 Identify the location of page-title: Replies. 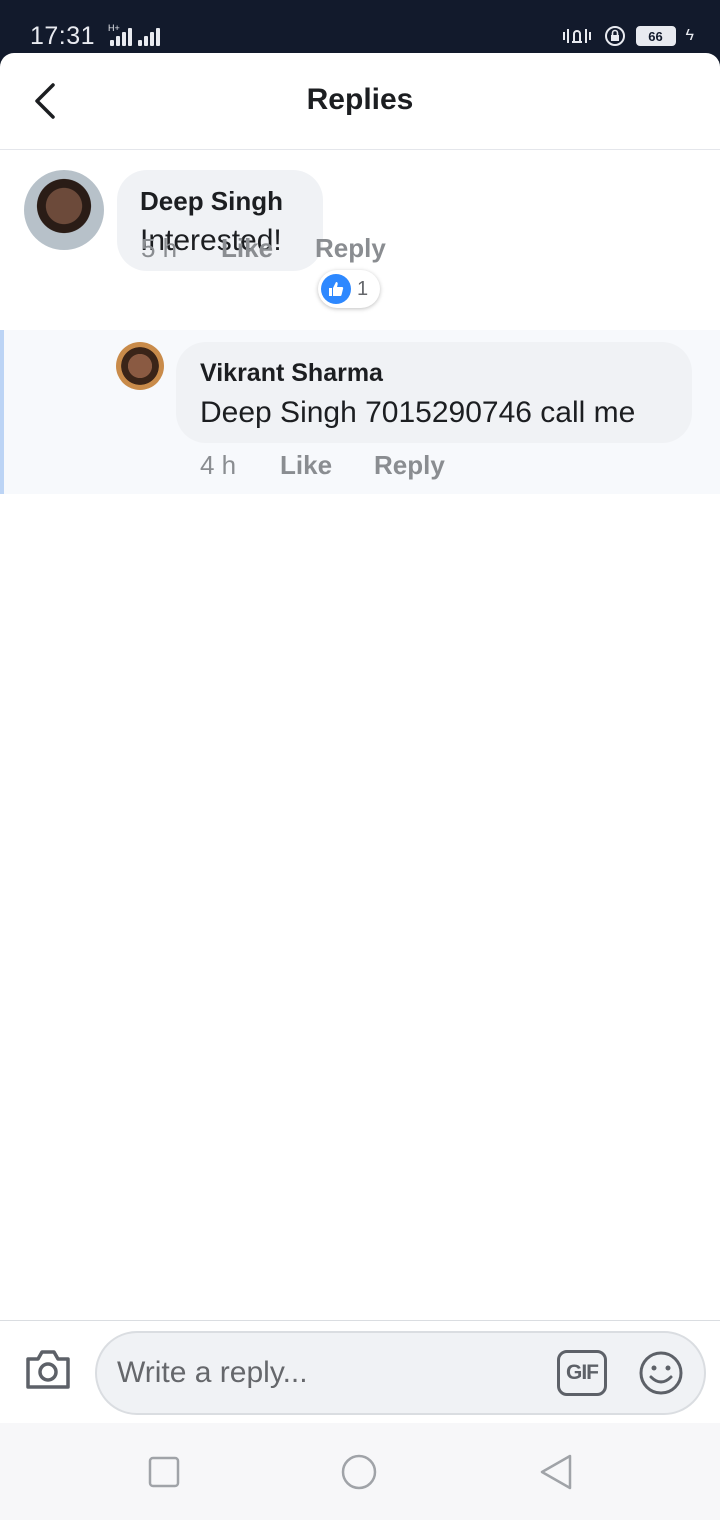
(360, 99).